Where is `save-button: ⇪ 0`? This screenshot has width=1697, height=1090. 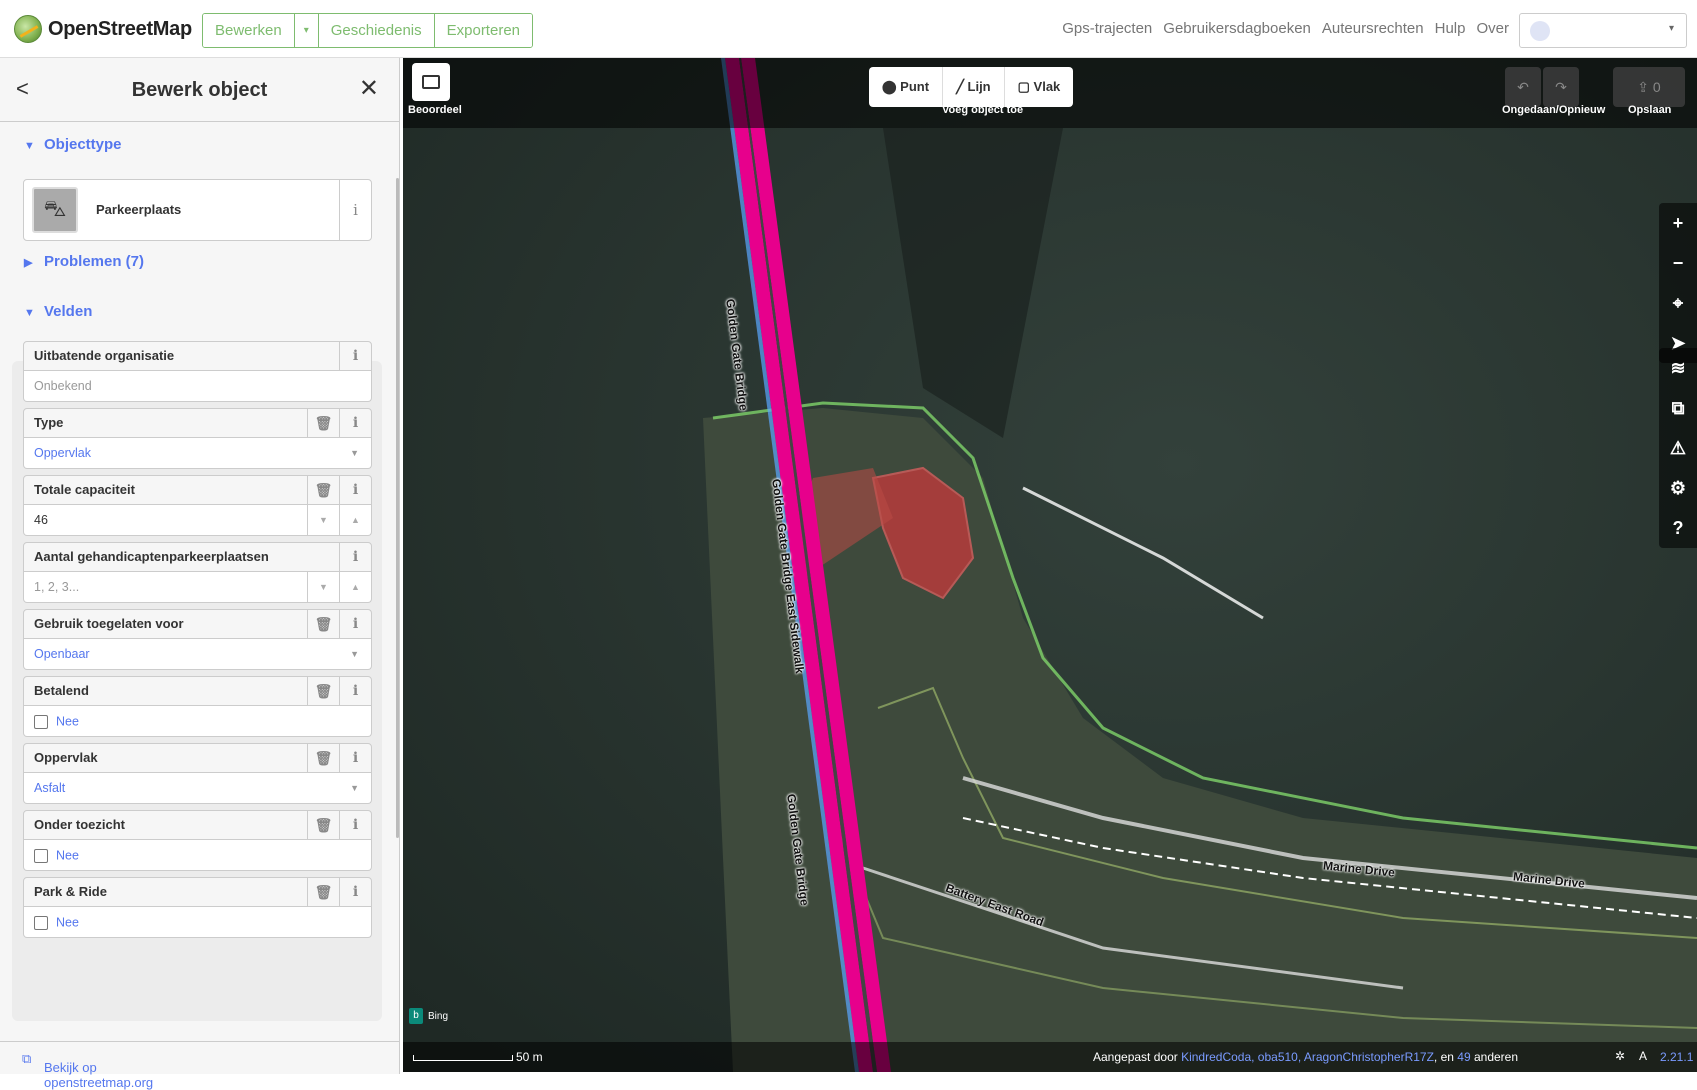 save-button: ⇪ 0 is located at coordinates (1649, 87).